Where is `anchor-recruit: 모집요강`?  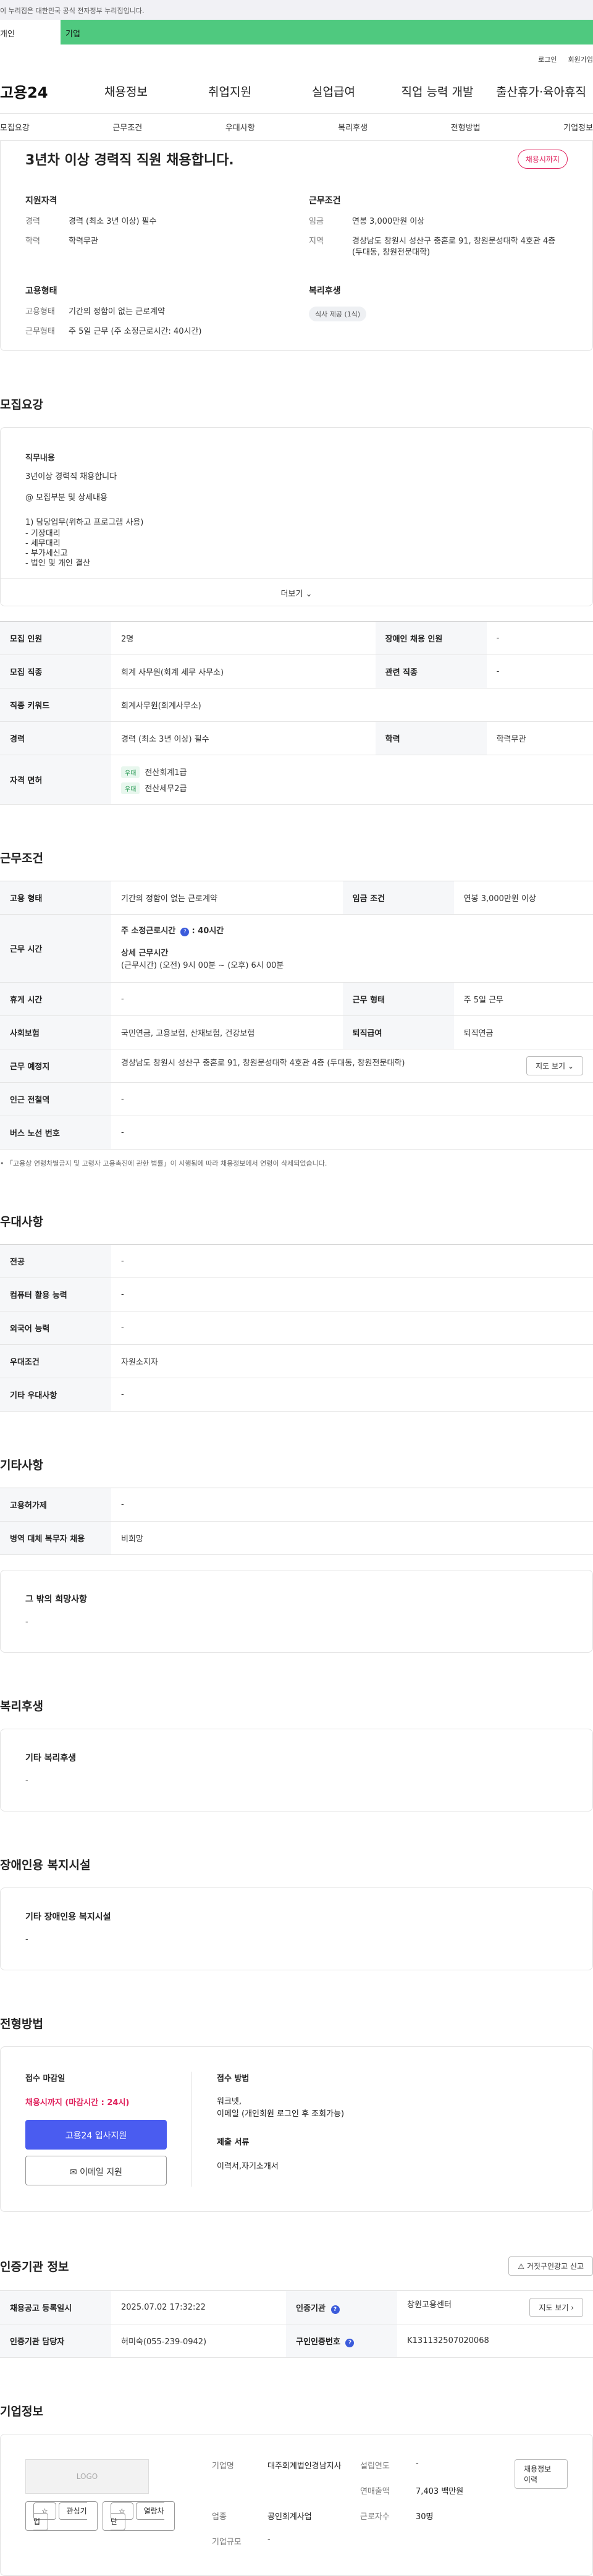
anchor-recruit: 모집요강 is located at coordinates (15, 127).